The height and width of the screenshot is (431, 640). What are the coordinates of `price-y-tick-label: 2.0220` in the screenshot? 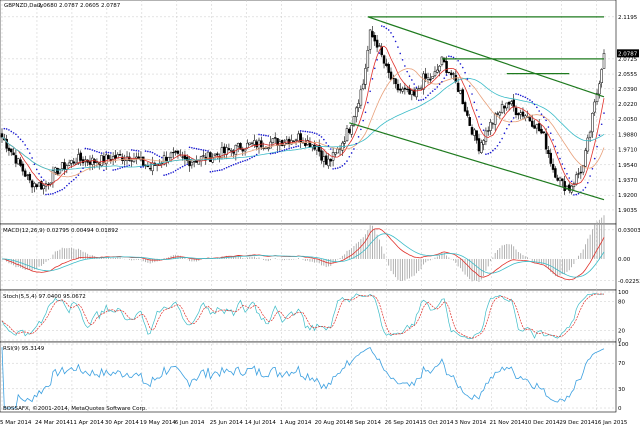 It's located at (628, 105).